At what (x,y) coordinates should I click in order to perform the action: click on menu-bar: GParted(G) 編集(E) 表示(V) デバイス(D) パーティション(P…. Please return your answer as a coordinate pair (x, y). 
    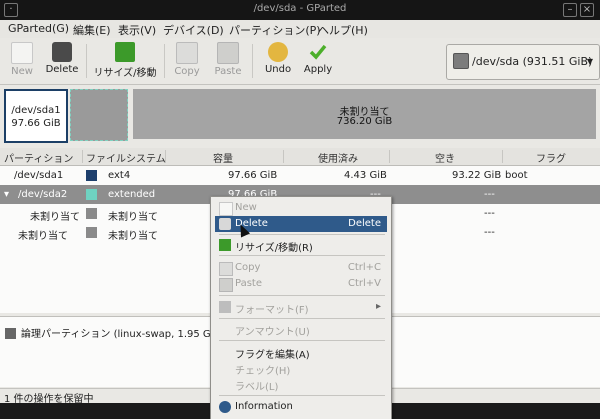
    Looking at the image, I should click on (300, 29).